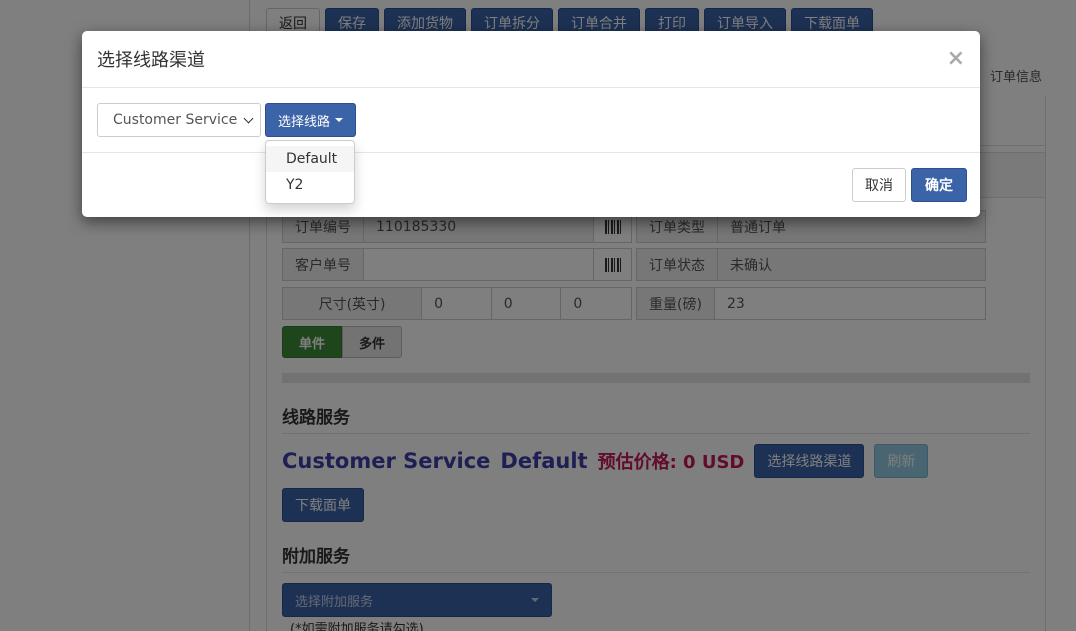 This screenshot has height=631, width=1076. I want to click on modal-title: 选择线路渠道, so click(151, 60).